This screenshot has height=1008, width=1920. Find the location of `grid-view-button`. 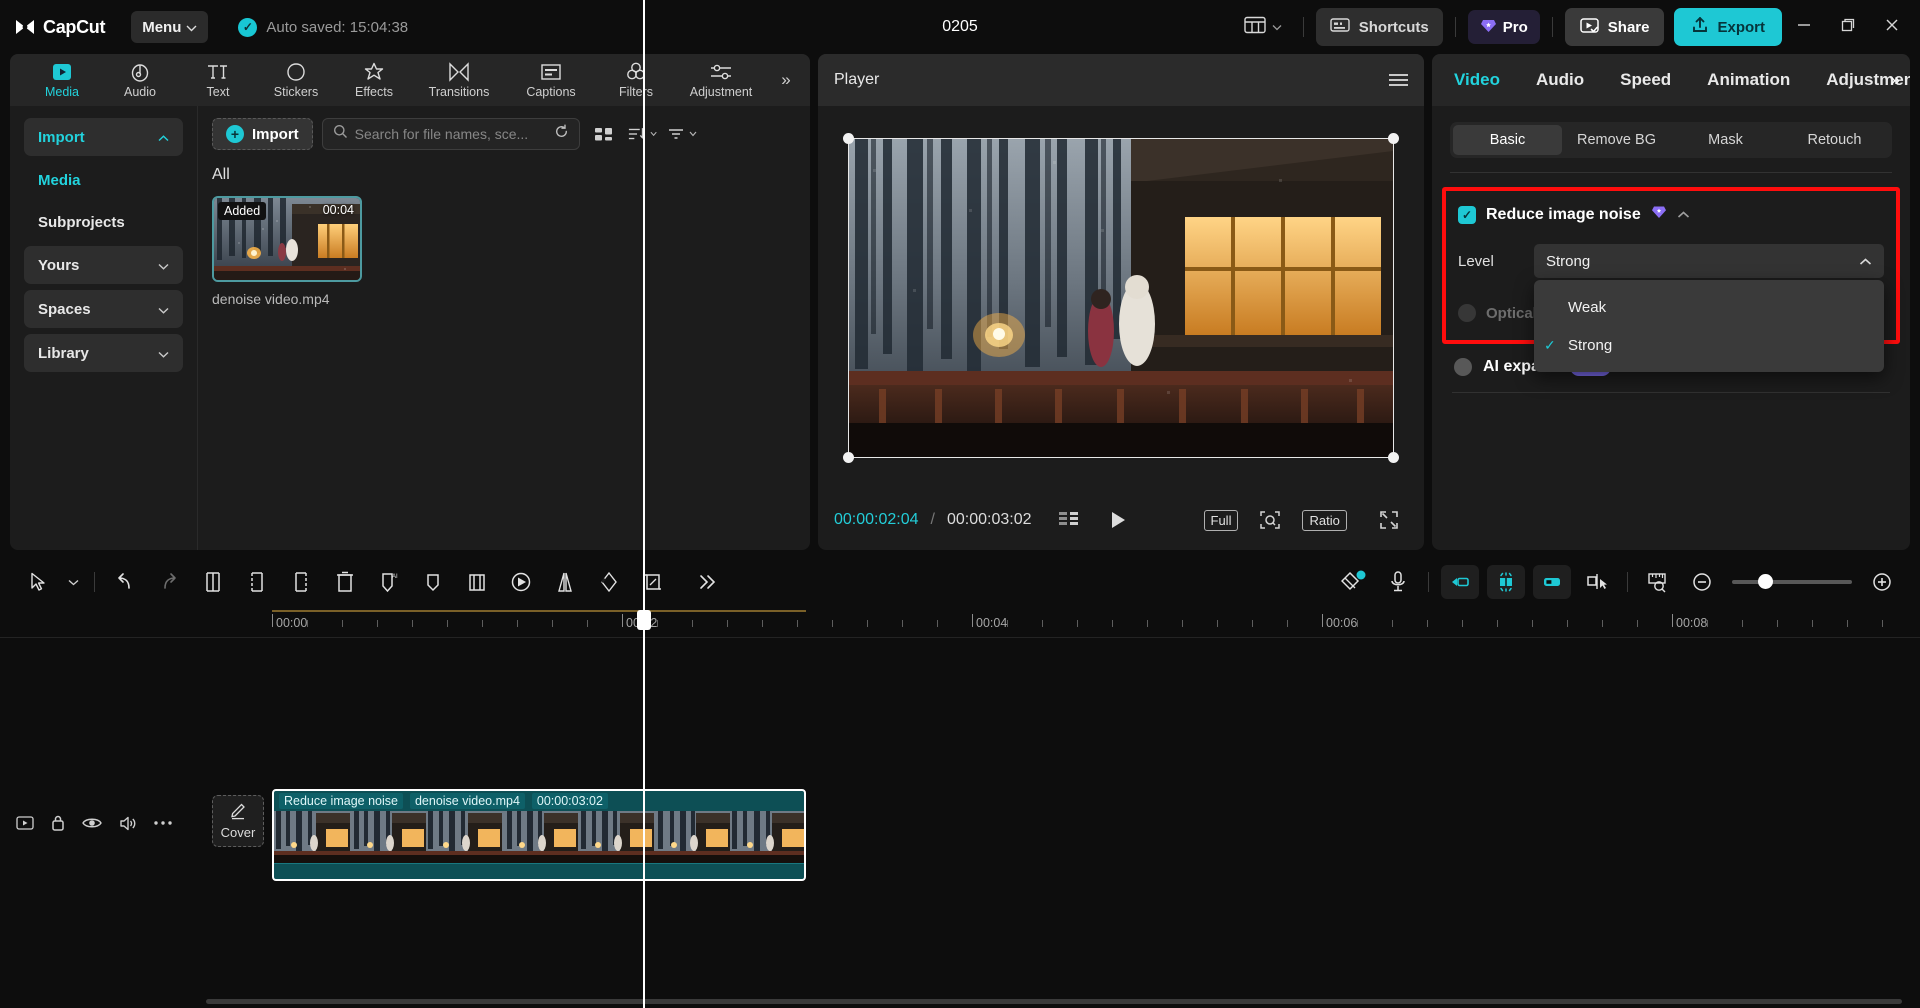

grid-view-button is located at coordinates (604, 134).